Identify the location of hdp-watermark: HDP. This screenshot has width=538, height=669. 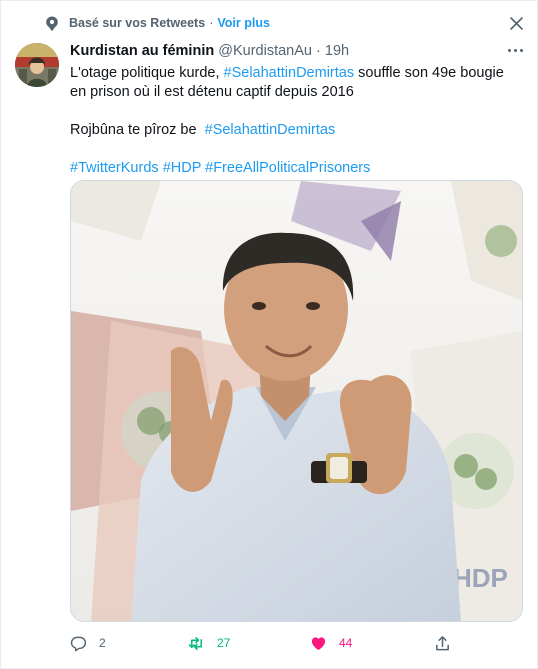
(480, 578).